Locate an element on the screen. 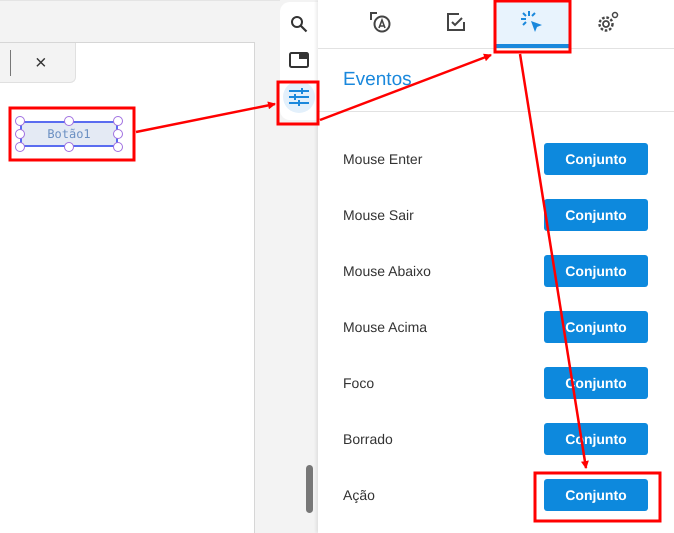 The width and height of the screenshot is (674, 533). editor-tab: × is located at coordinates (38, 63).